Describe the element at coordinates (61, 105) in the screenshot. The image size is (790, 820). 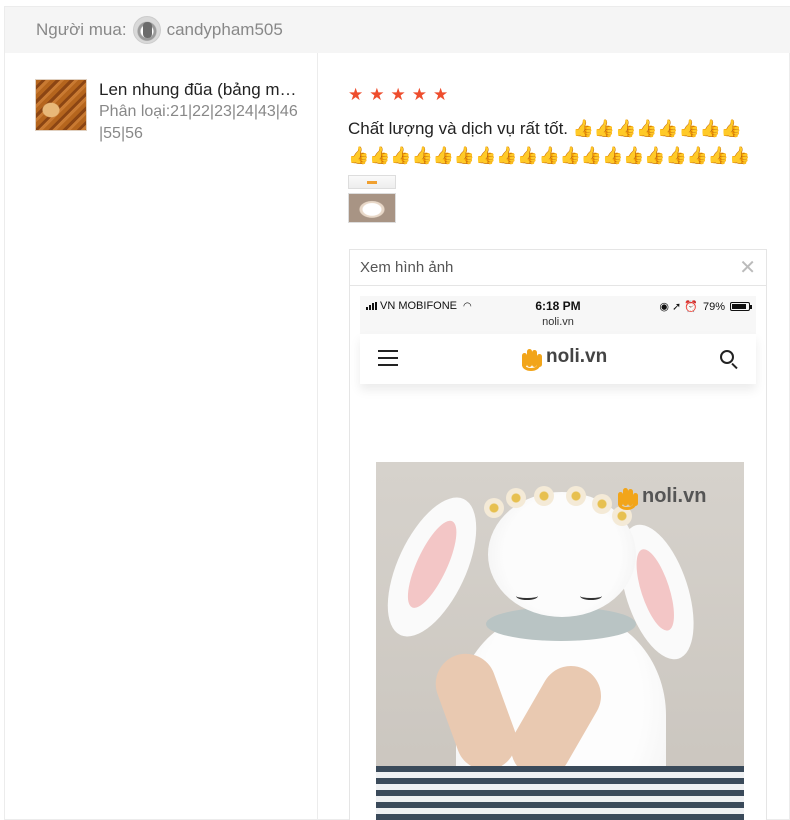
I see `product-thumbnail` at that location.